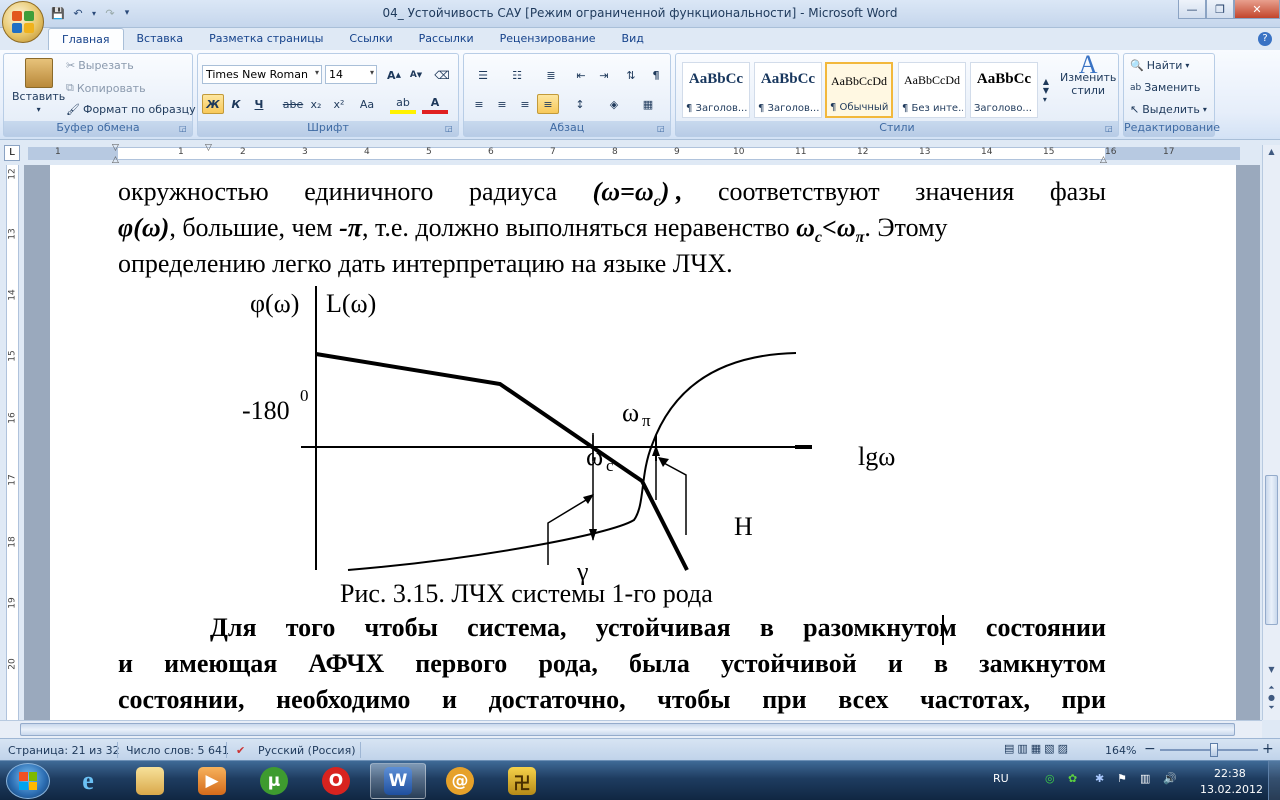 The image size is (1280, 800). I want to click on align-left-icon: ≡, so click(479, 104).